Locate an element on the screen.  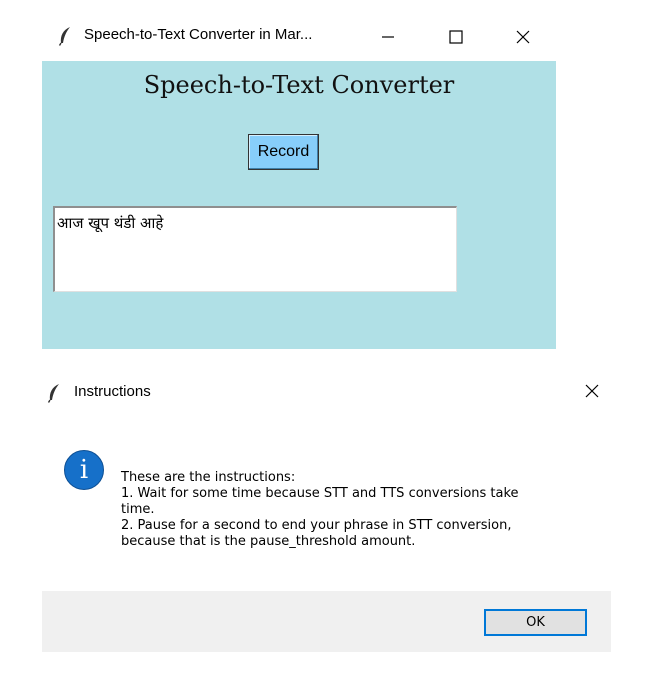
info-icon: i is located at coordinates (84, 470).